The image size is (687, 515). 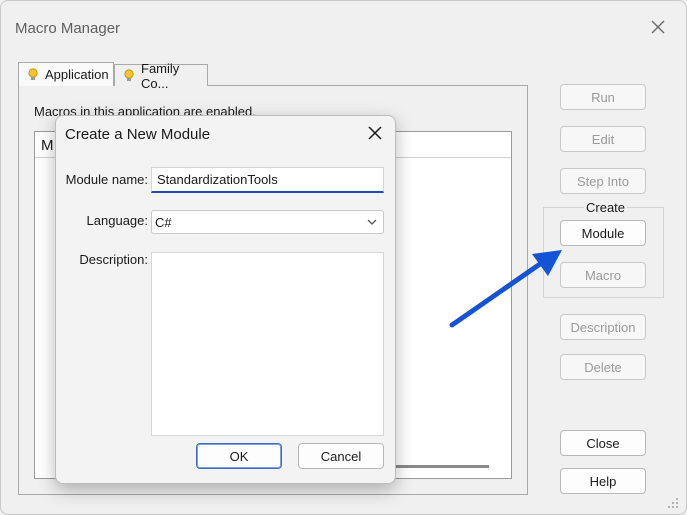 I want to click on cancel-button: Cancel, so click(x=341, y=456).